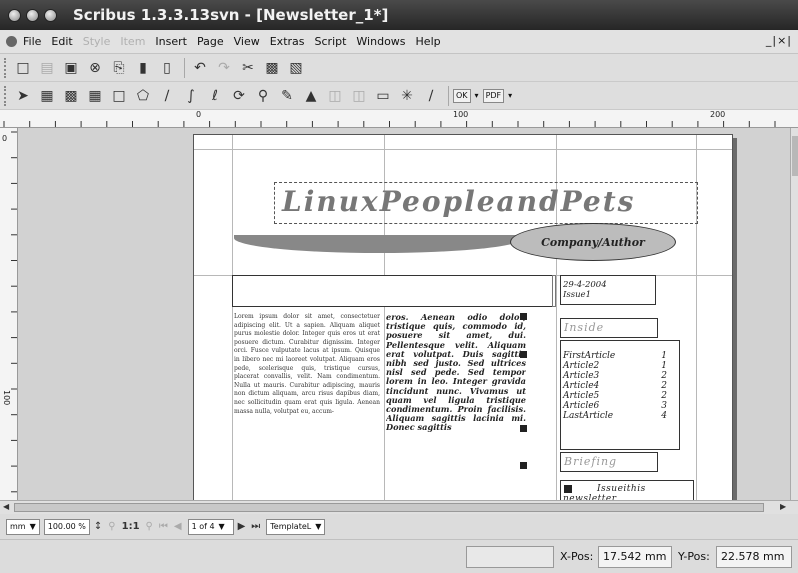 Image resolution: width=798 pixels, height=573 pixels. Describe the element at coordinates (389, 507) in the screenshot. I see `horizontal-scroll-thumb` at that location.